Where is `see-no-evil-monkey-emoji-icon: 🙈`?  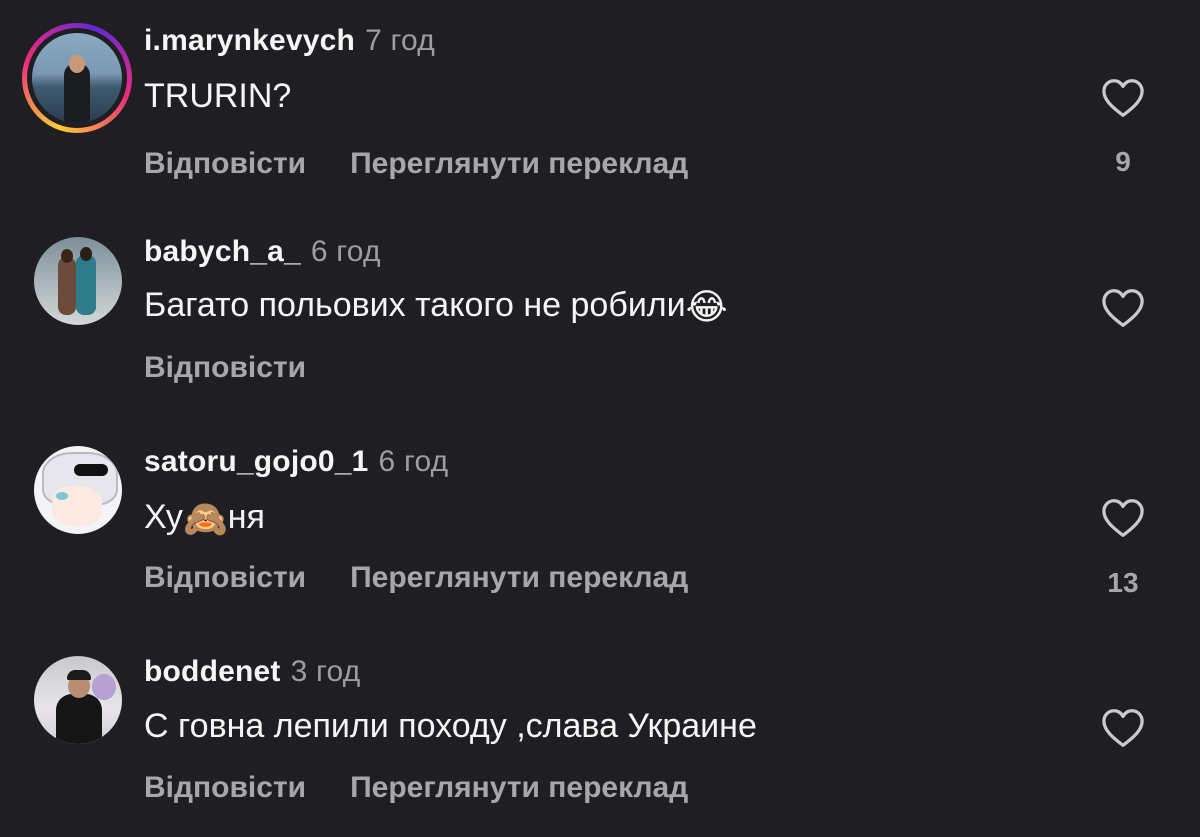 see-no-evil-monkey-emoji-icon: 🙈 is located at coordinates (205, 519).